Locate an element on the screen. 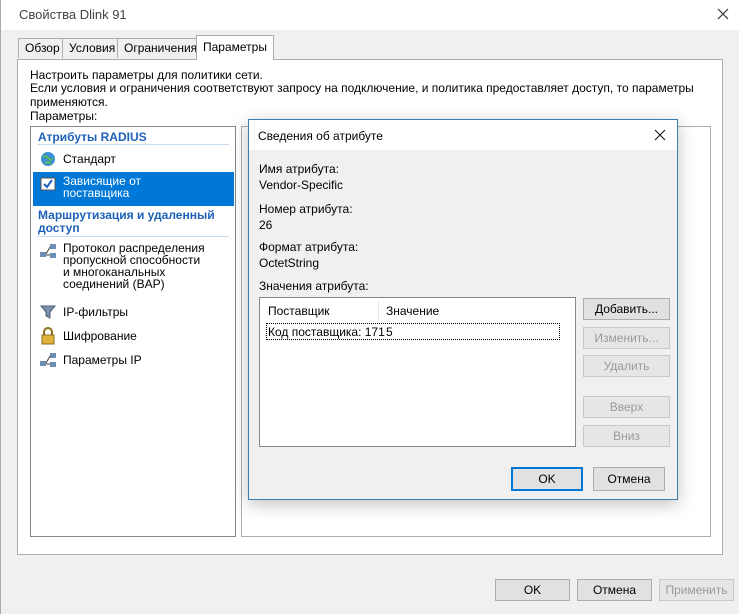 This screenshot has width=739, height=614. move-up-button: Вверх is located at coordinates (626, 407).